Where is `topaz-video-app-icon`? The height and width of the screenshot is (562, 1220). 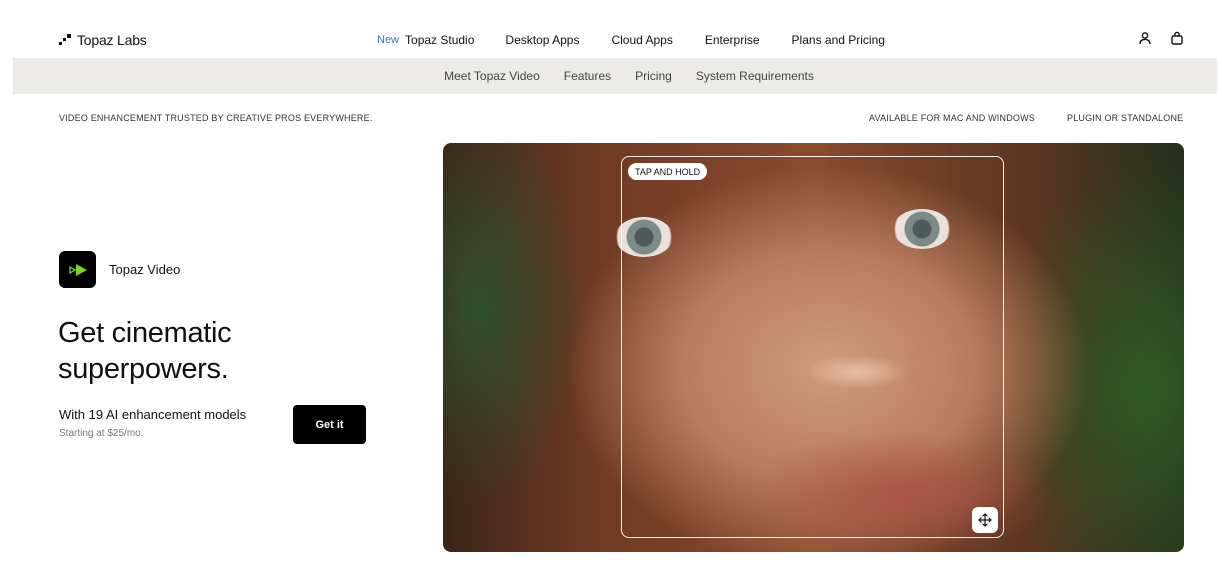
topaz-video-app-icon is located at coordinates (77, 269).